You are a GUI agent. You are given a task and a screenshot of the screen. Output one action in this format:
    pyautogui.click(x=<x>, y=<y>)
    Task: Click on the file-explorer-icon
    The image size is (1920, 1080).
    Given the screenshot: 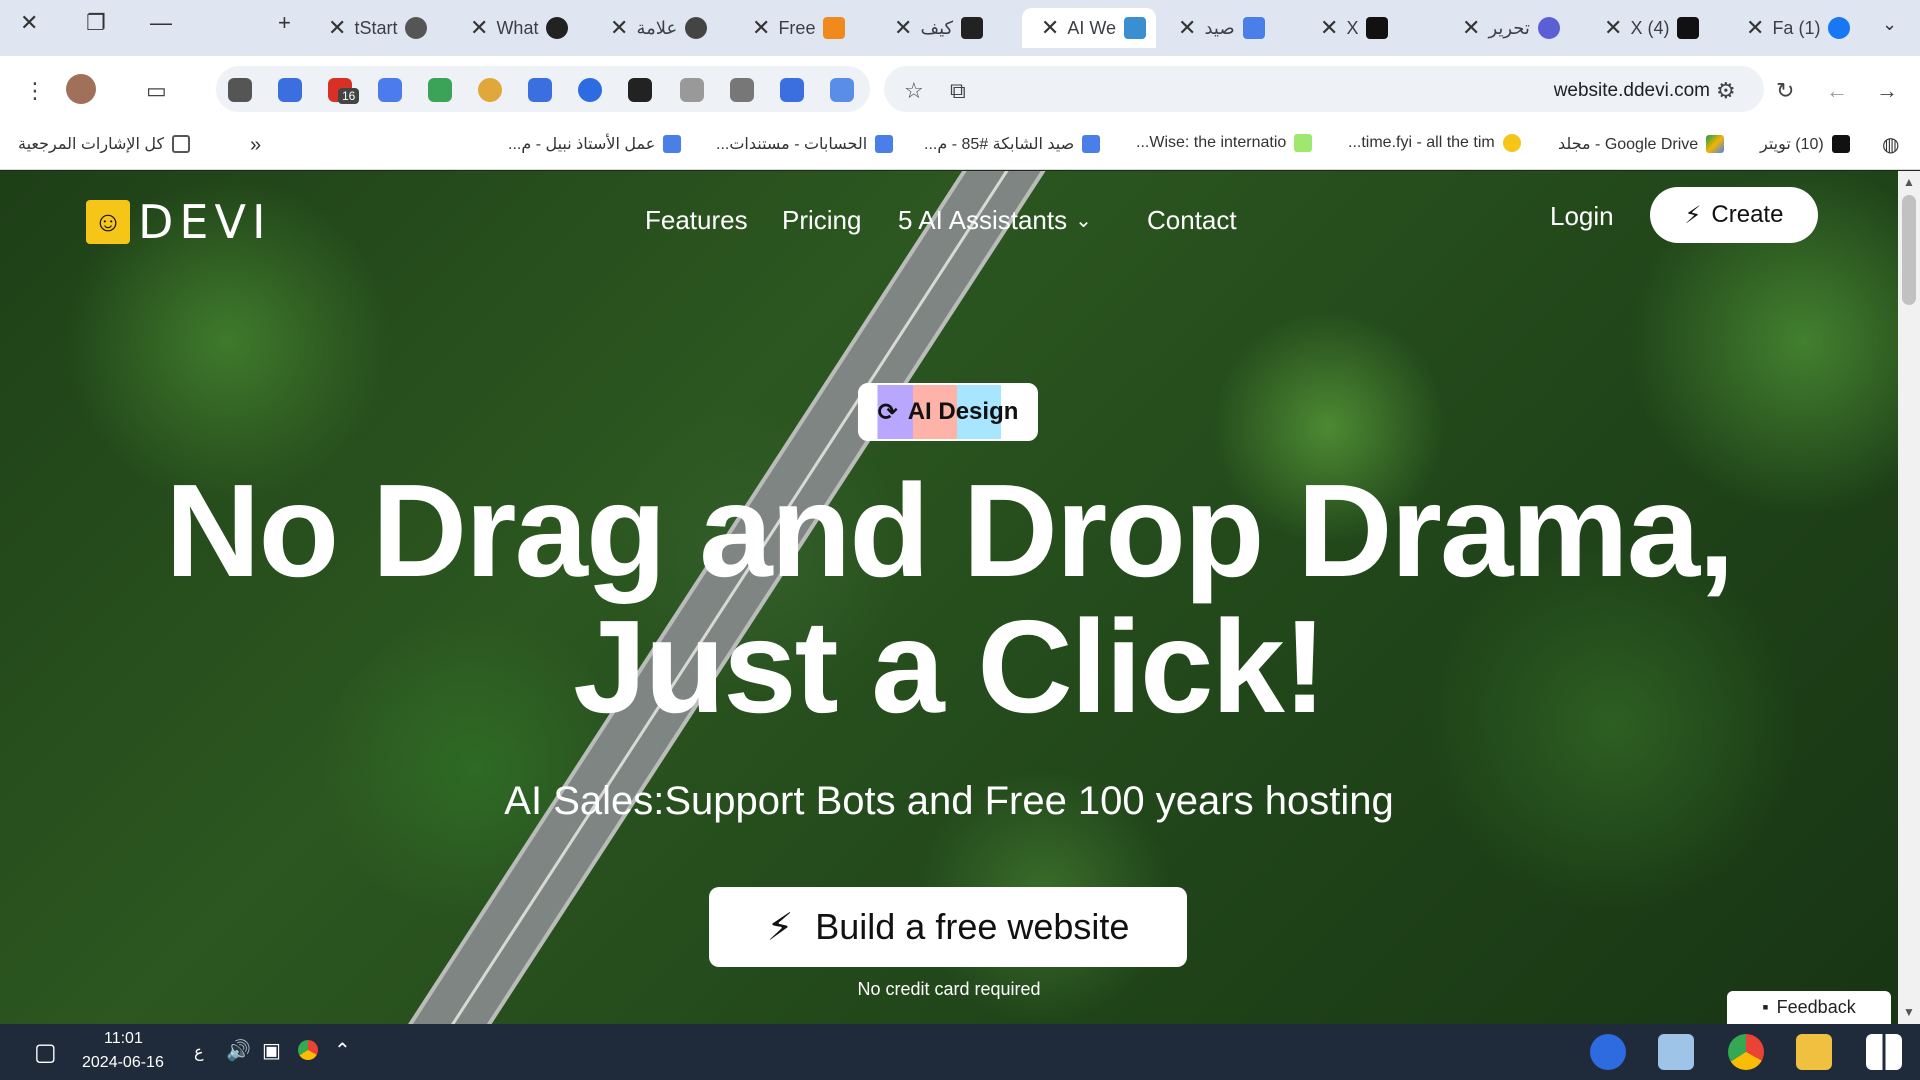 What is the action you would take?
    pyautogui.click(x=1814, y=1052)
    